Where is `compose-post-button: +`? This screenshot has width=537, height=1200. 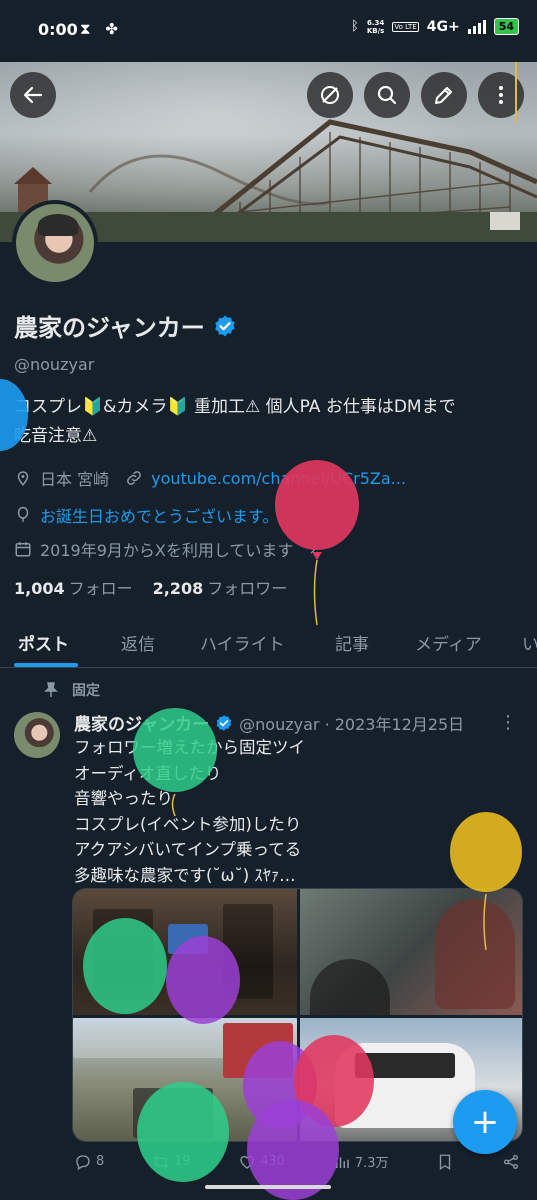 compose-post-button: + is located at coordinates (485, 1122).